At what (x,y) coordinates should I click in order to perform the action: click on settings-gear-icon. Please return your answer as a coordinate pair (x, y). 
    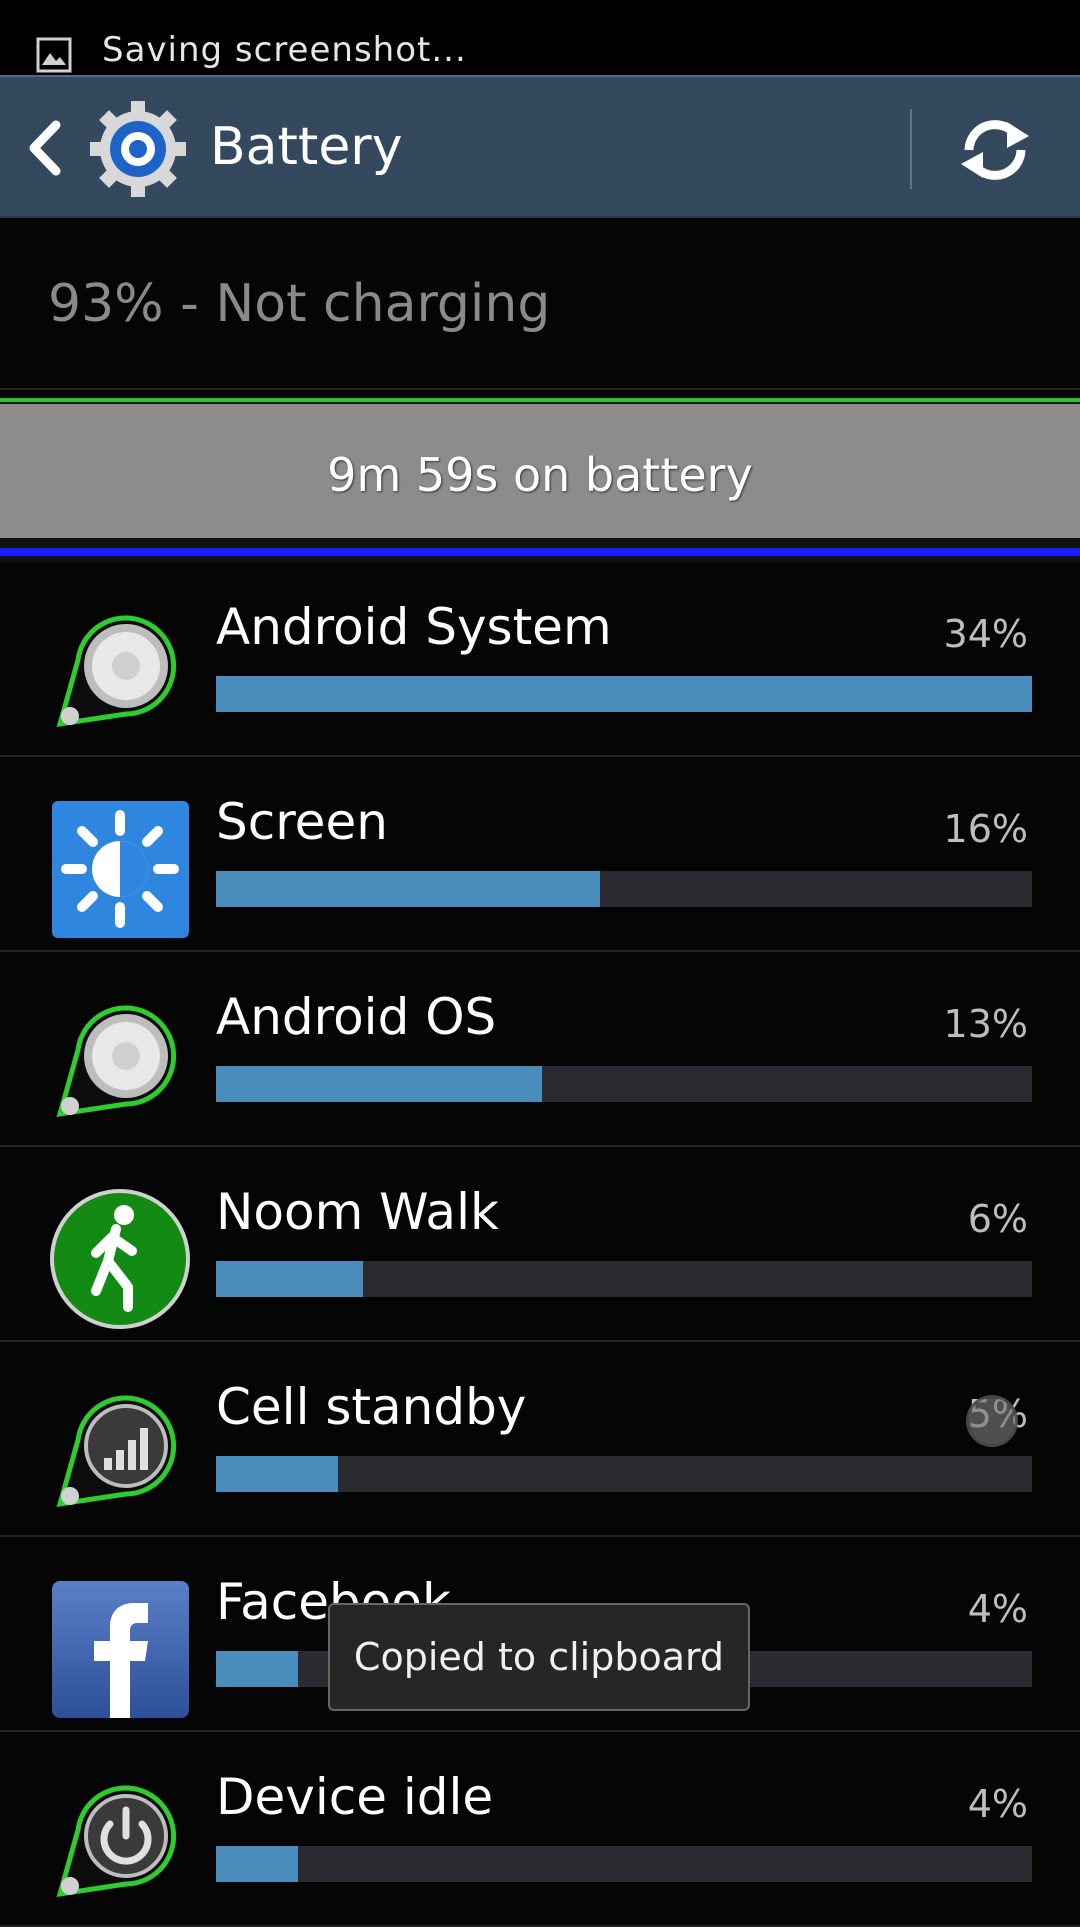
    Looking at the image, I should click on (138, 149).